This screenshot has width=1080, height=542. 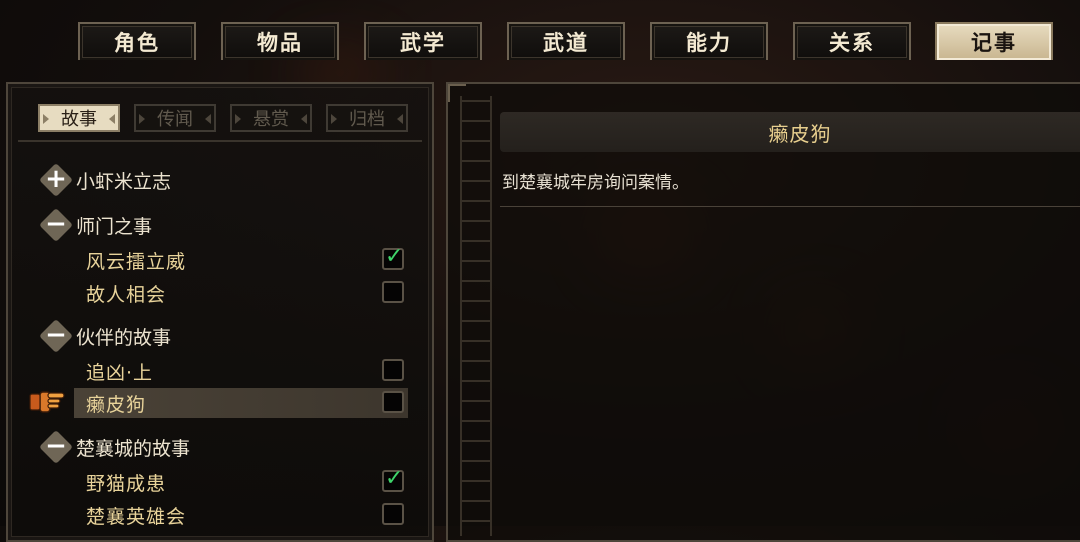 I want to click on sub-tab-bounties: 悬赏, so click(x=271, y=118).